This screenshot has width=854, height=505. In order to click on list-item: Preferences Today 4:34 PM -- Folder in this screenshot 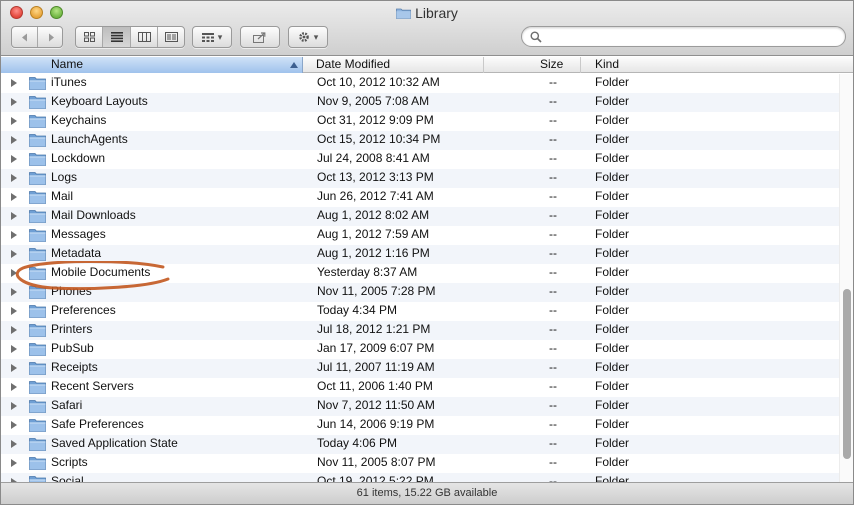, I will do `click(427, 311)`.